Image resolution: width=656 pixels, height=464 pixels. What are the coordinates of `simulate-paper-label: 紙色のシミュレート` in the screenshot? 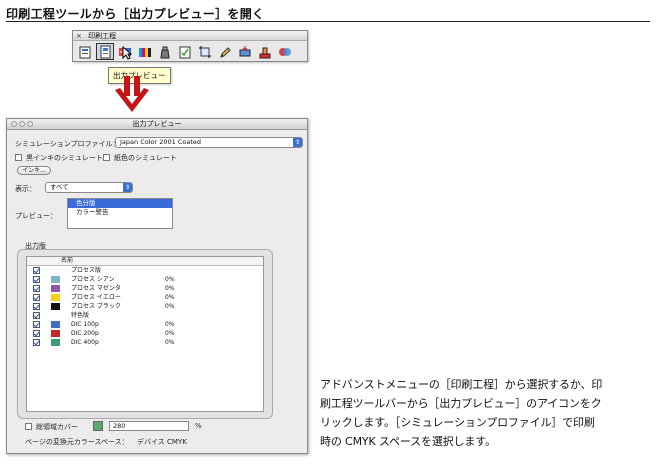 It's located at (145, 158).